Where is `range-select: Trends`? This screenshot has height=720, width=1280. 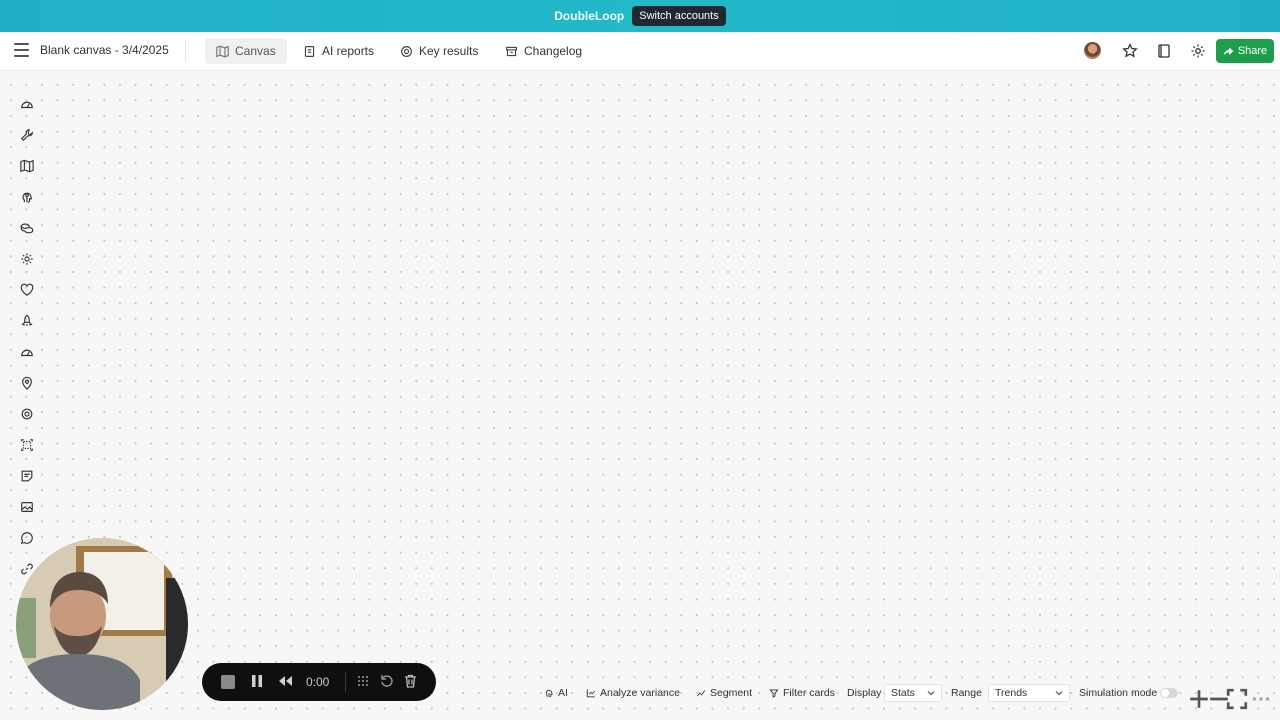 range-select: Trends is located at coordinates (1029, 693).